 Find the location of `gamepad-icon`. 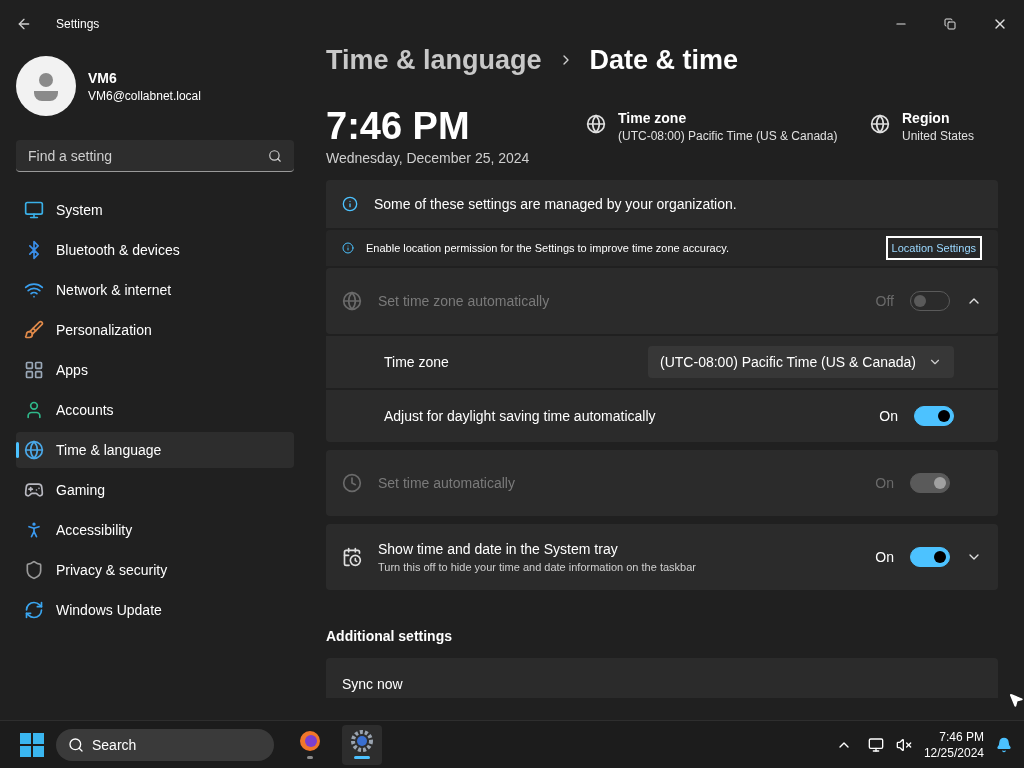

gamepad-icon is located at coordinates (34, 490).